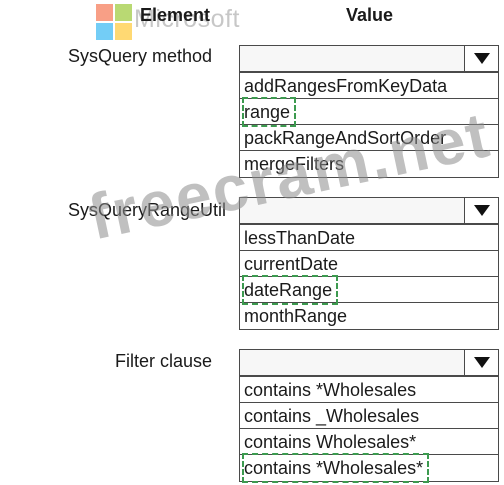  What do you see at coordinates (369, 210) in the screenshot?
I see `sysqueryrangeutil-dropdown` at bounding box center [369, 210].